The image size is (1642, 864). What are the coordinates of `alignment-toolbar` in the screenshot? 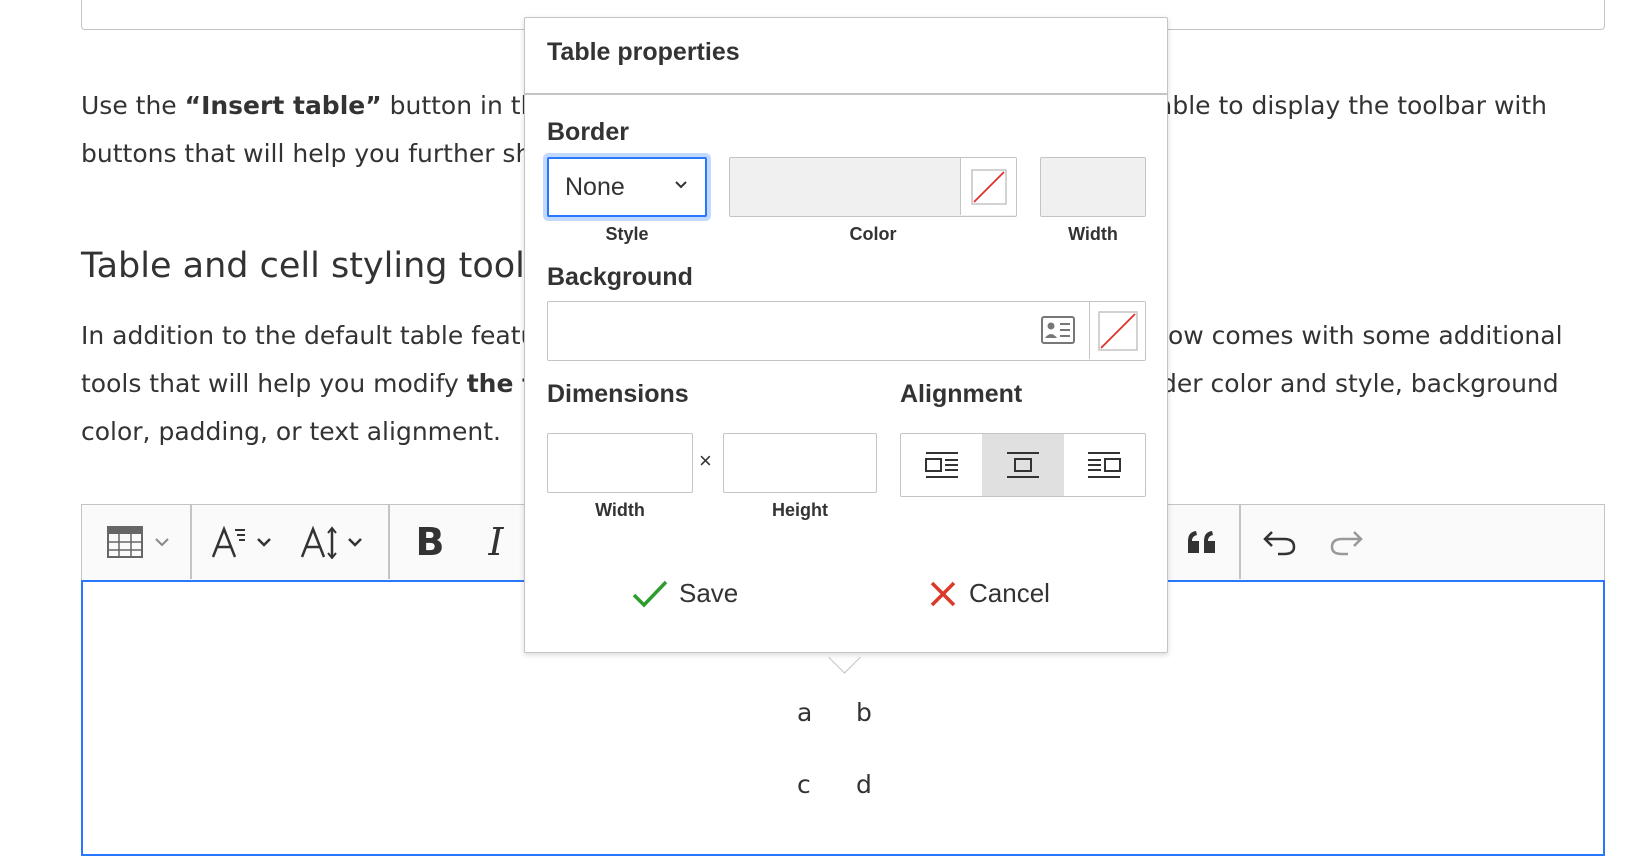 It's located at (1023, 465).